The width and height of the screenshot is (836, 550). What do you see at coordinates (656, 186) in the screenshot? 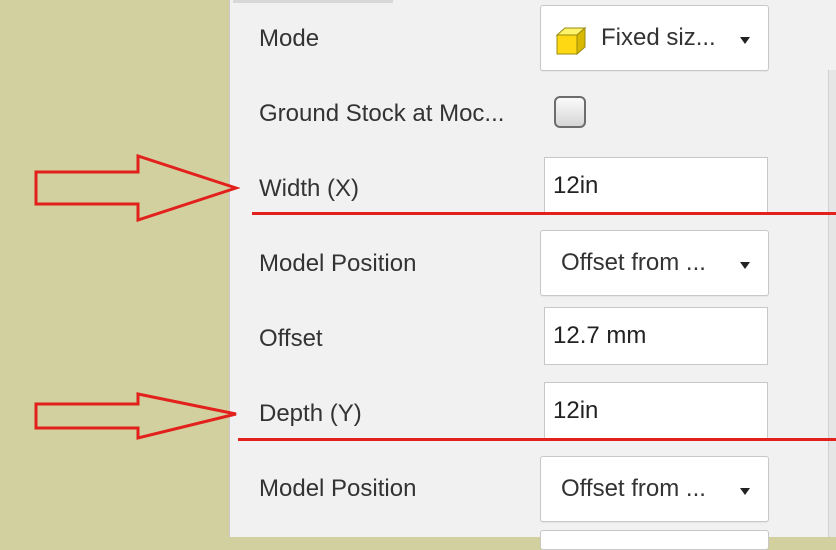
I see `width-input: 12in` at bounding box center [656, 186].